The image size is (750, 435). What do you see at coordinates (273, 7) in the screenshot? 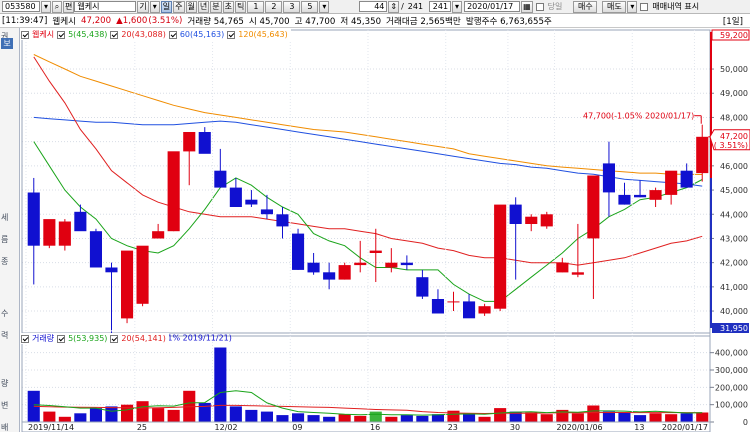
I see `preset-2-button: 2` at bounding box center [273, 7].